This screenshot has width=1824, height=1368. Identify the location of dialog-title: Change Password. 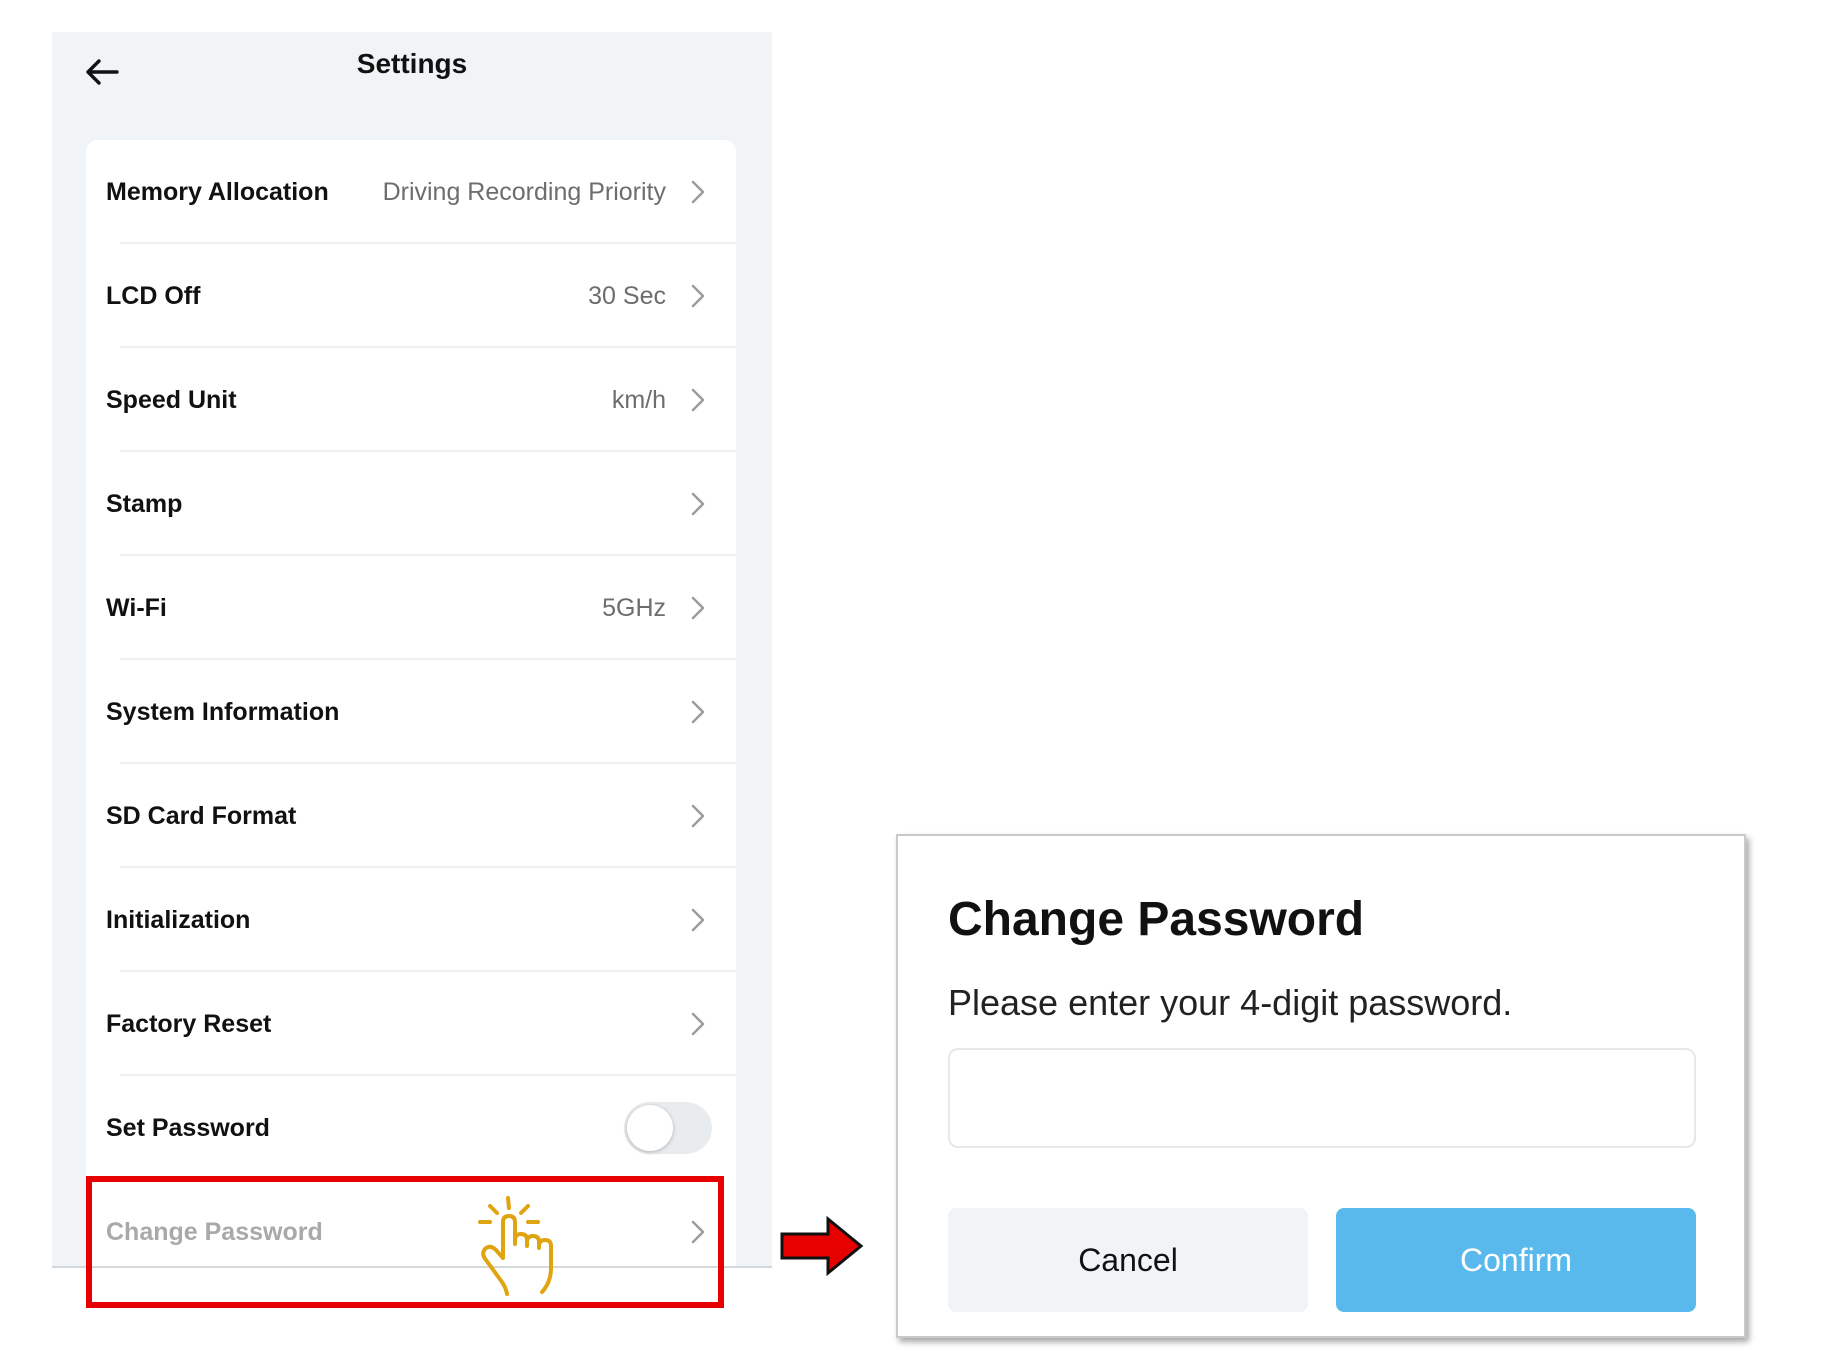
(1156, 919).